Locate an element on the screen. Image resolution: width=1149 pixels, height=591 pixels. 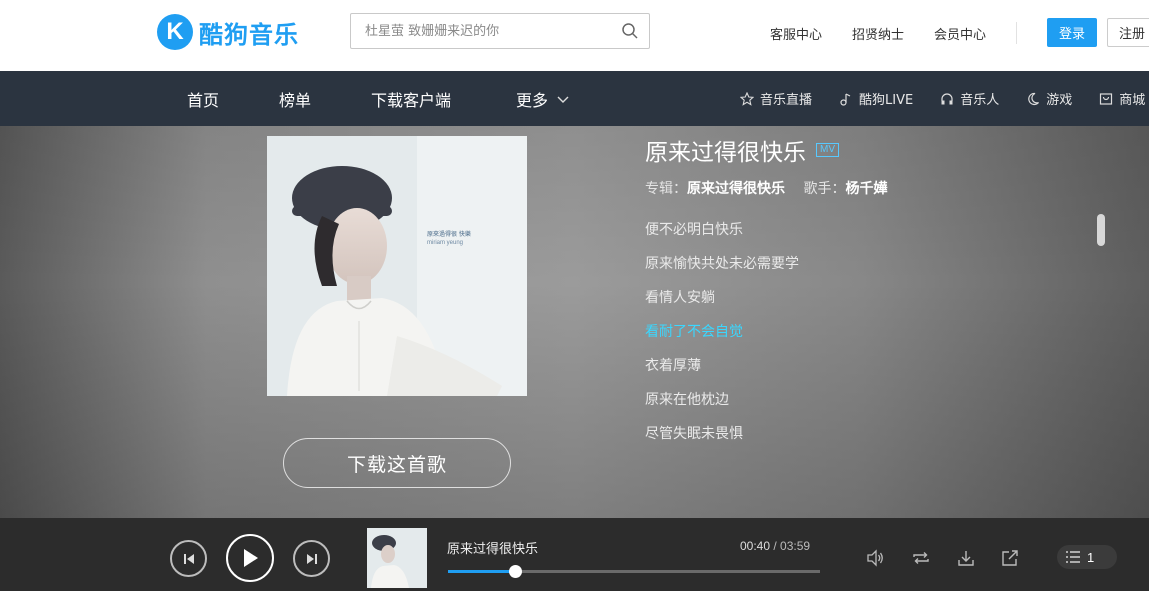
link-customer-service: 客服中心 is located at coordinates (796, 33).